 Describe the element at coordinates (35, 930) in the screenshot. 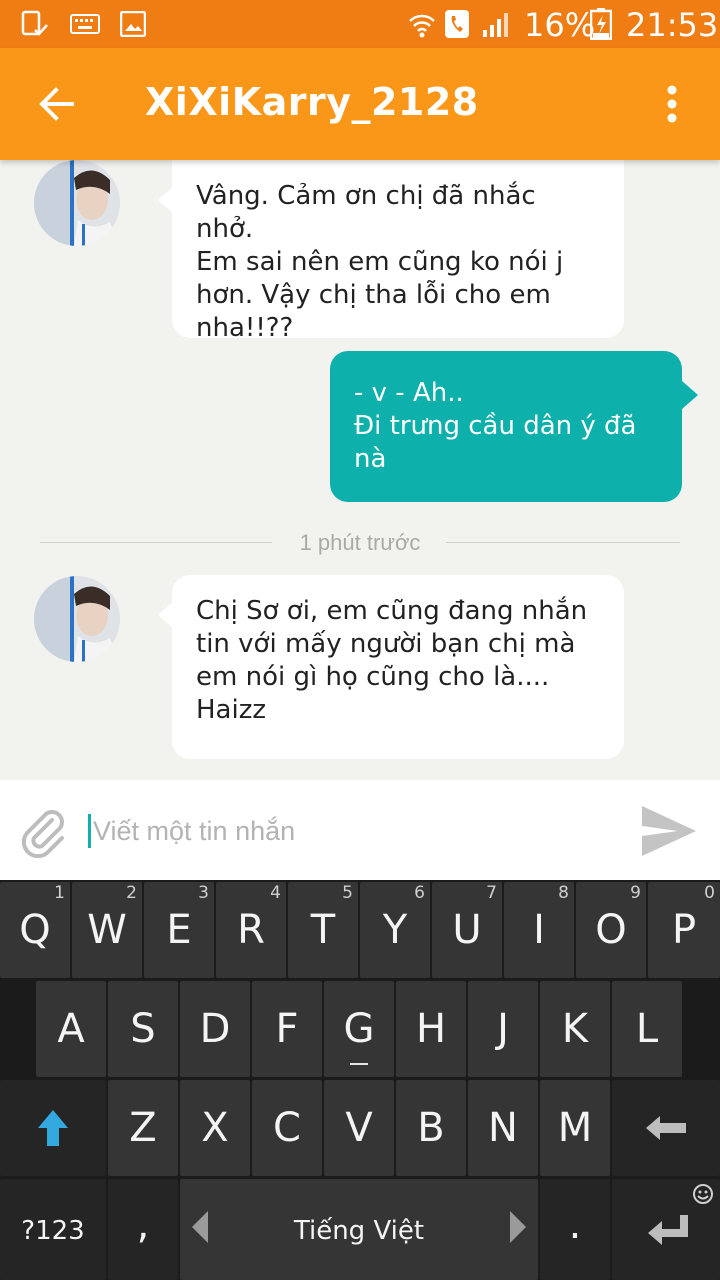

I see `key-q: 1Q` at that location.